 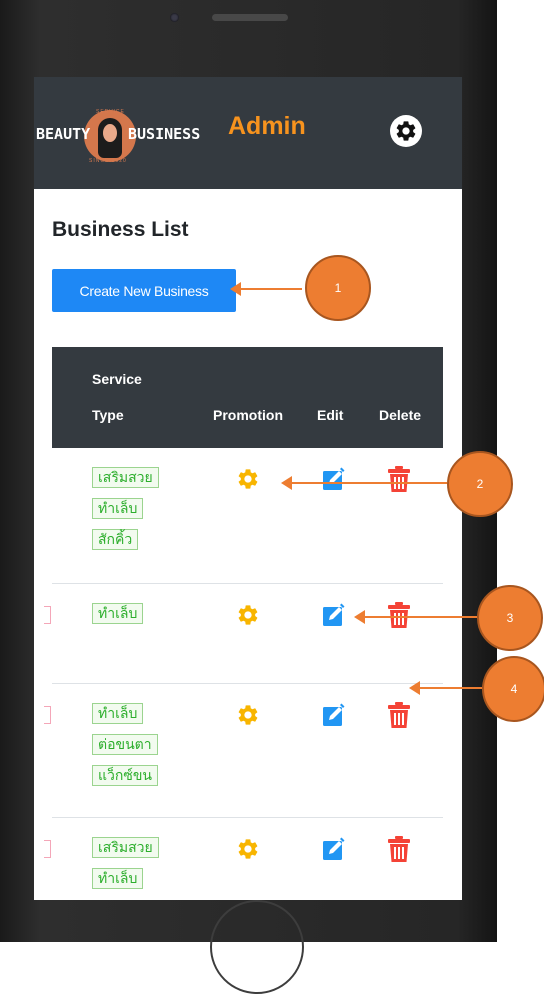 I want to click on settings-gear-icon, so click(x=406, y=131).